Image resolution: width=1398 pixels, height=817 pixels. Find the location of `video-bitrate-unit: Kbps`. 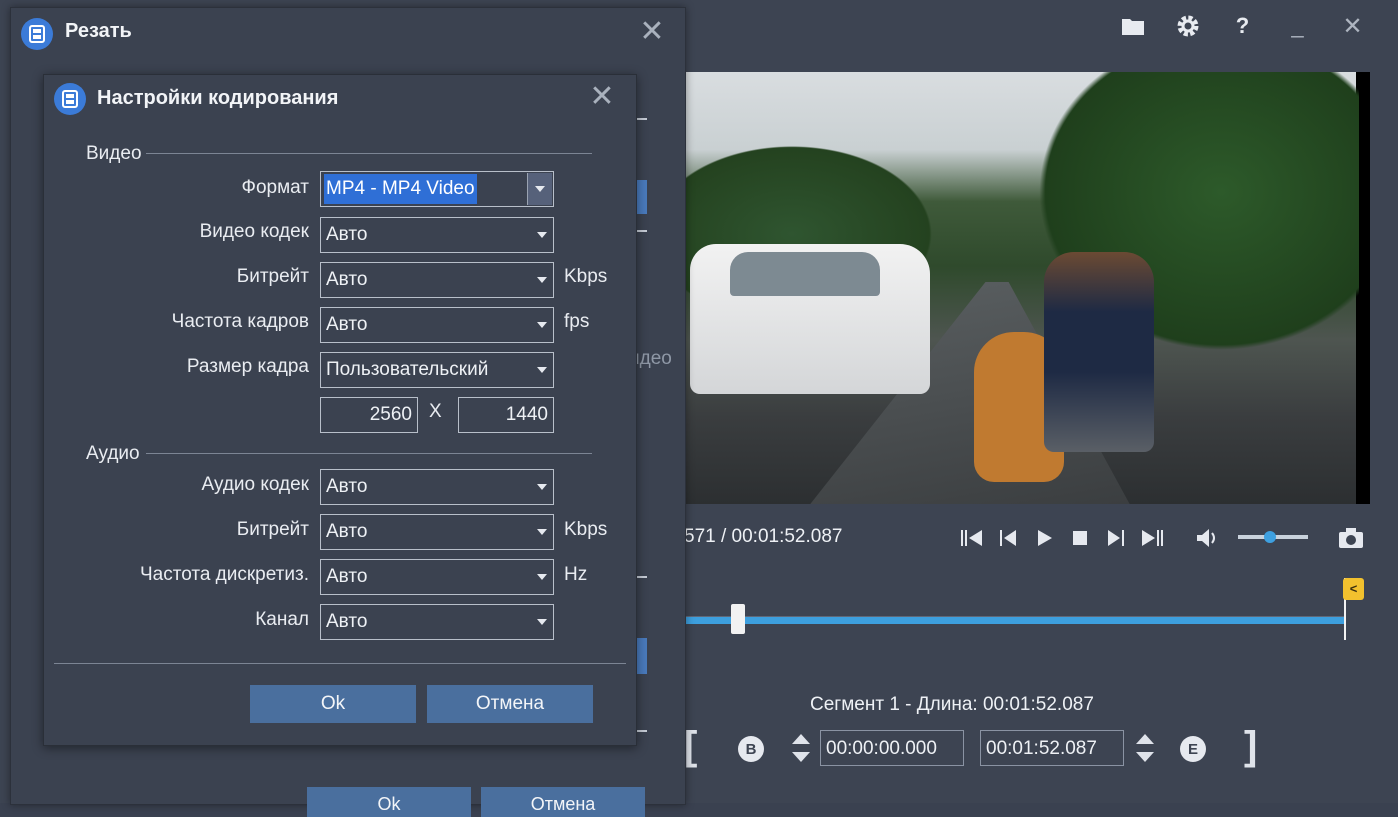

video-bitrate-unit: Kbps is located at coordinates (586, 276).